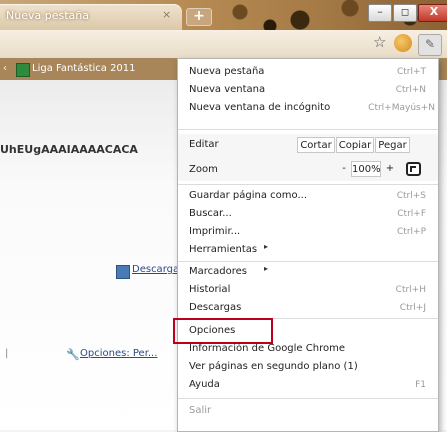  I want to click on opciones-highlight, so click(223, 331).